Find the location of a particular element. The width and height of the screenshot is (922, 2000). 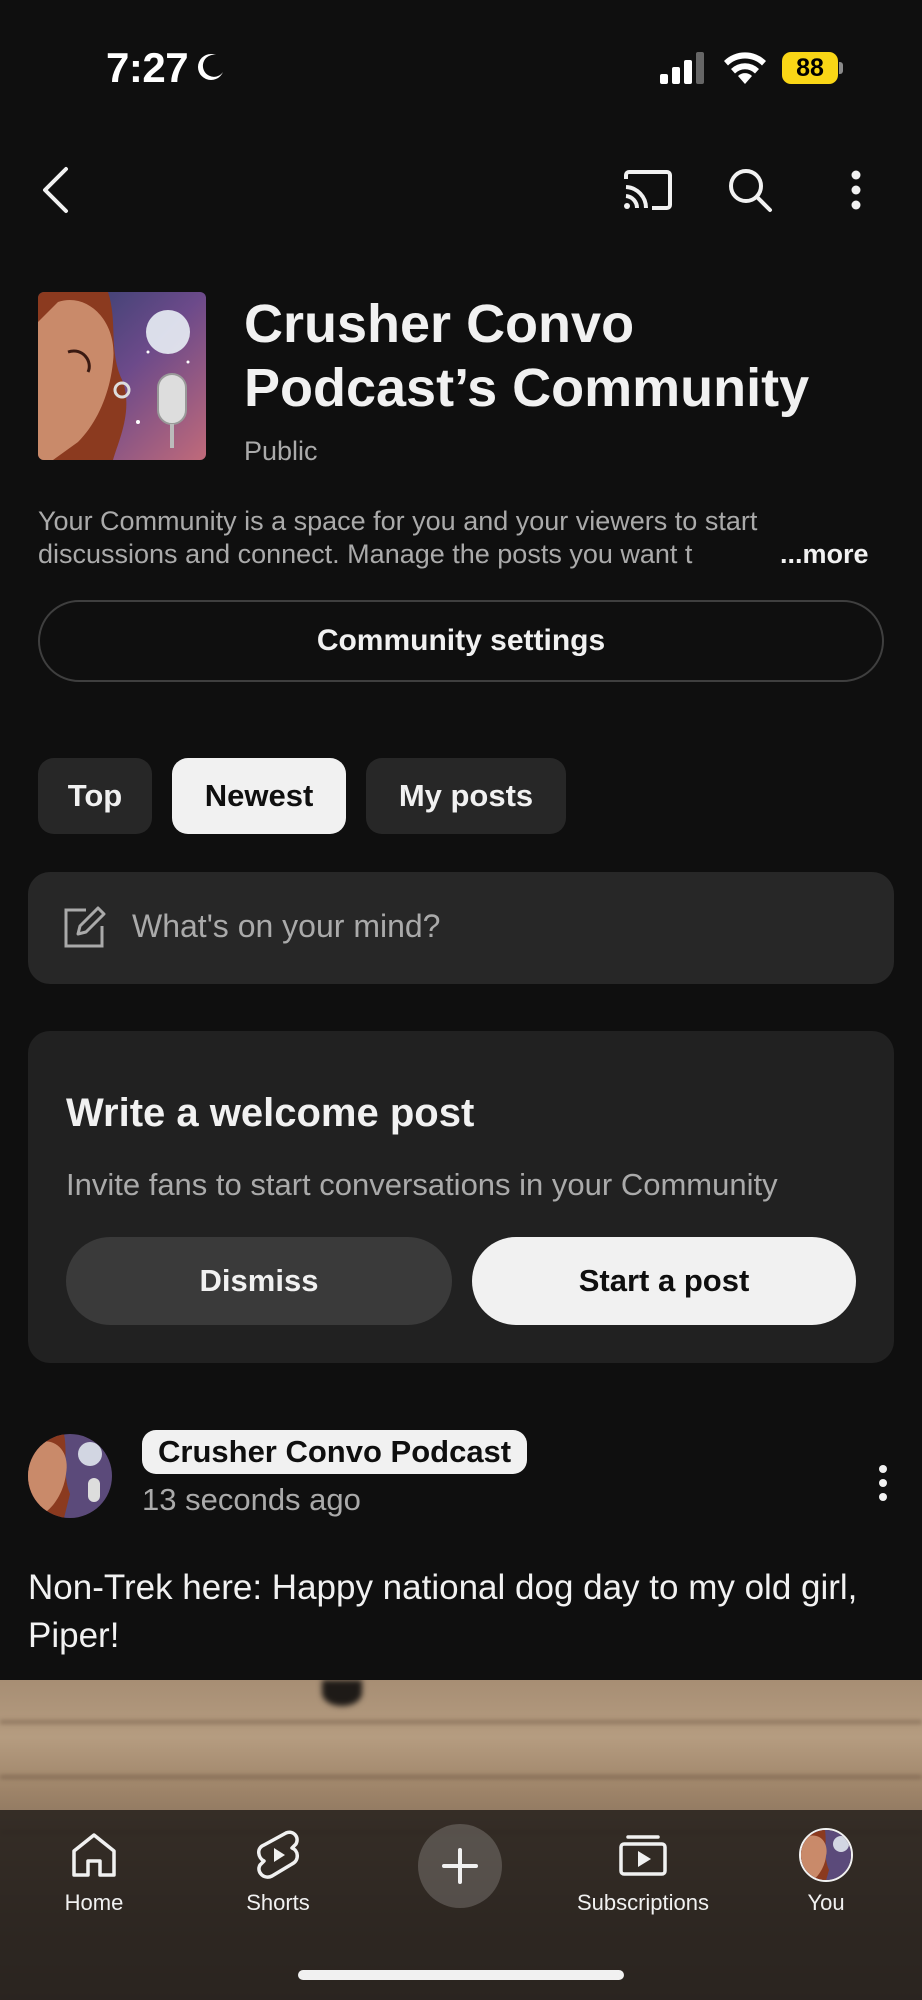

chip-top: Top is located at coordinates (95, 796).